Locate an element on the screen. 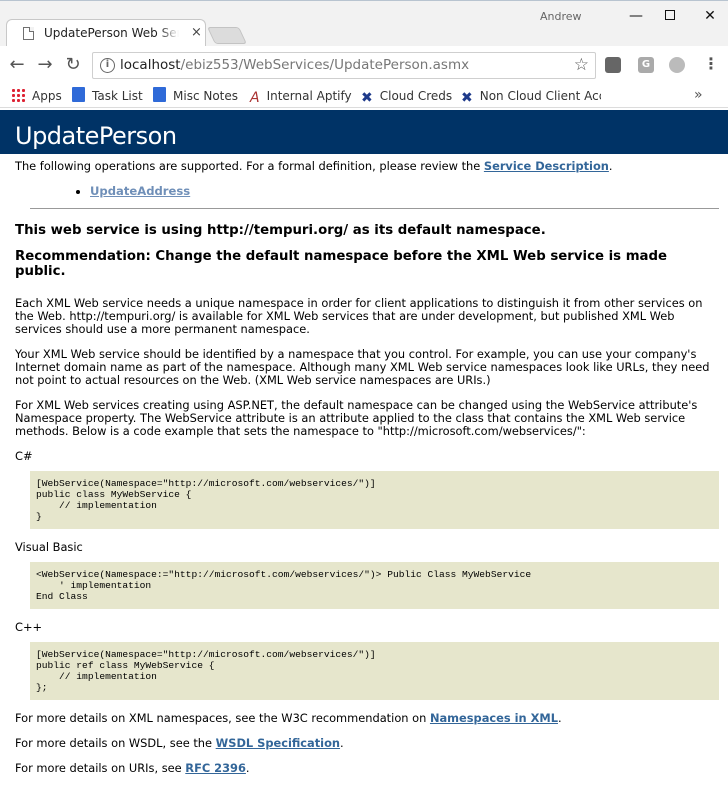 This screenshot has height=787, width=728. page-title: UpdatePerson is located at coordinates (96, 136).